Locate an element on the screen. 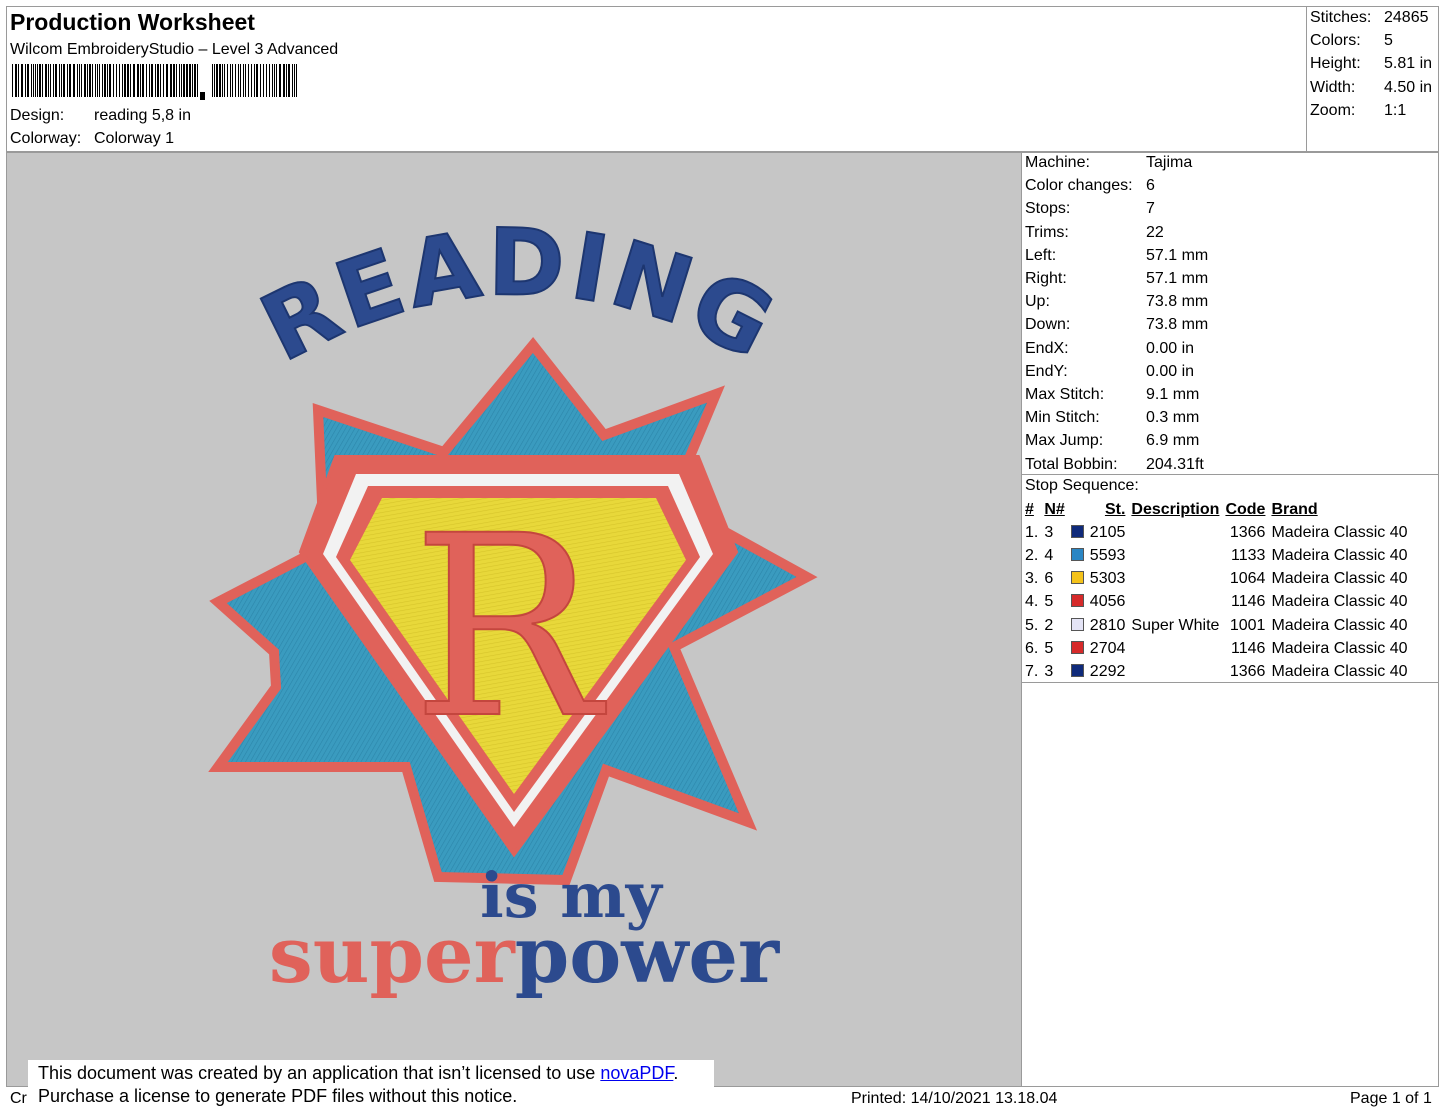  design-value: reading 5,8 in is located at coordinates (142, 115).